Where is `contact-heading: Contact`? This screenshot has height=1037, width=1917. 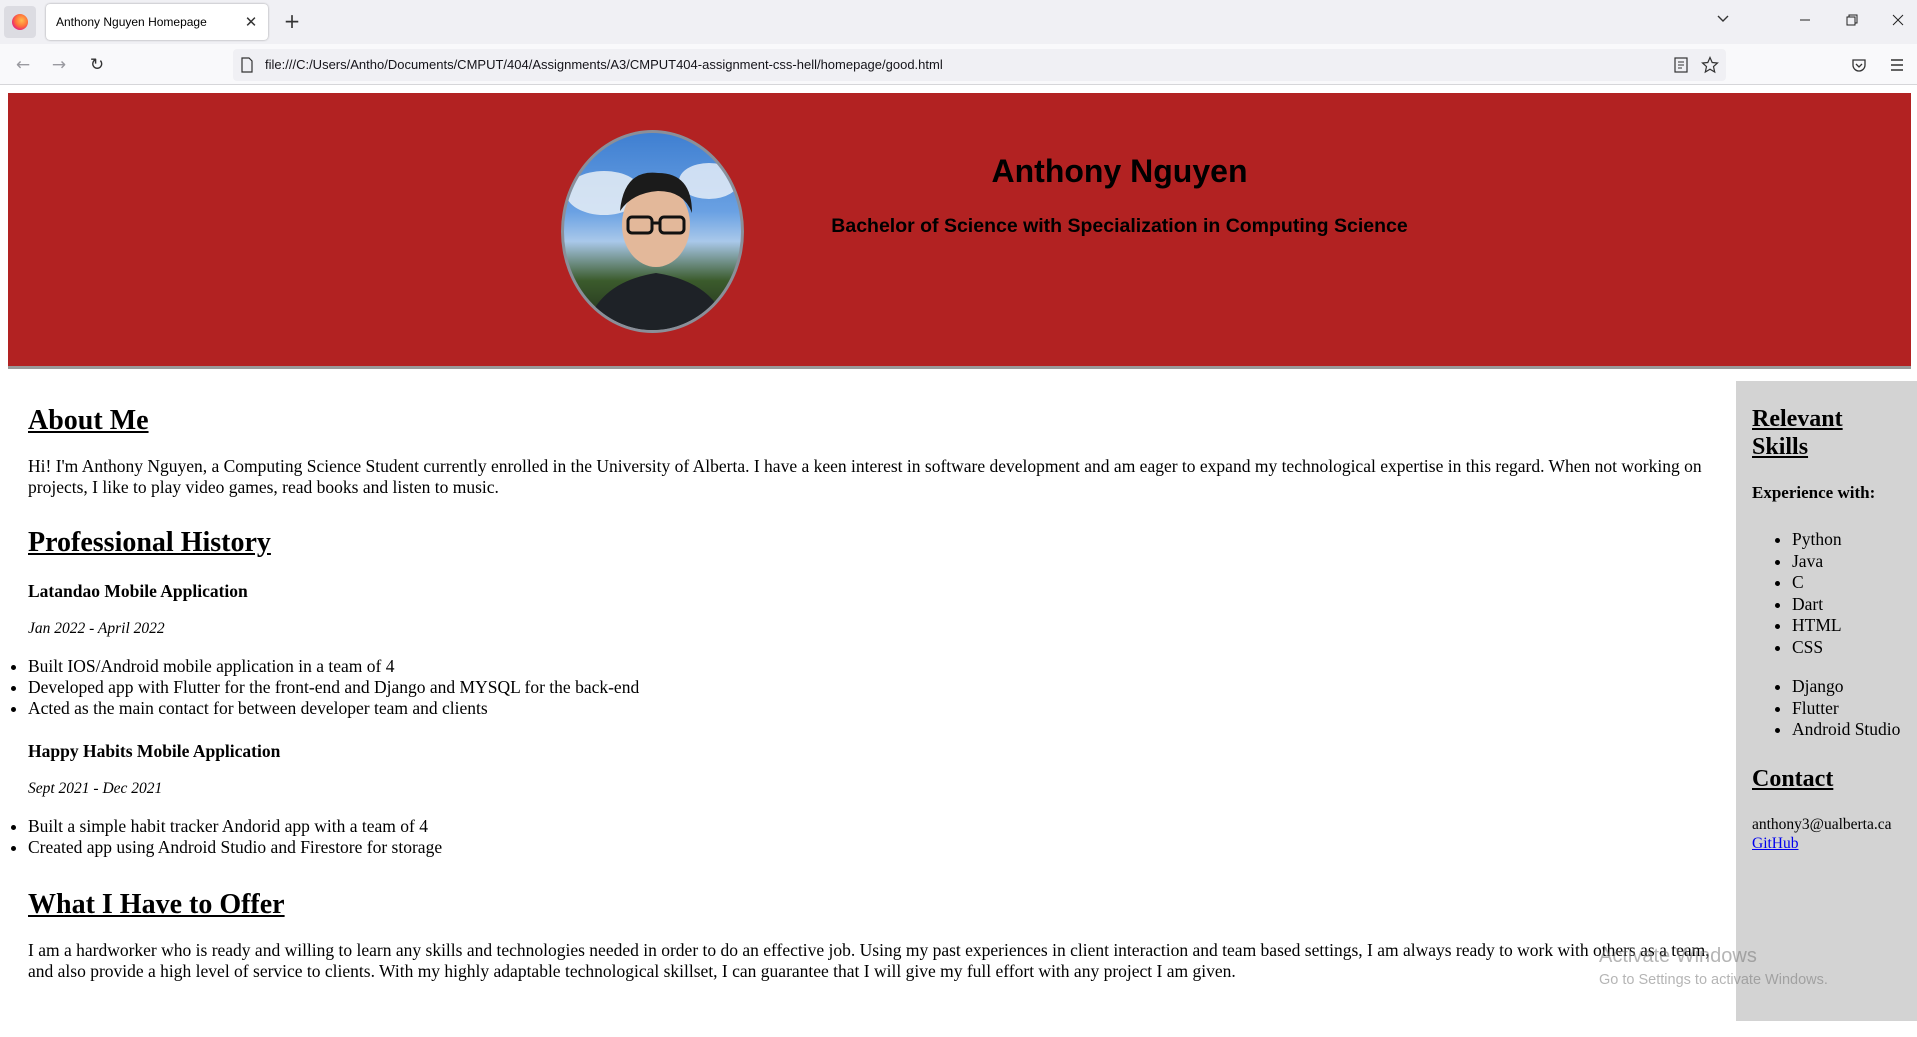
contact-heading: Contact is located at coordinates (1793, 778).